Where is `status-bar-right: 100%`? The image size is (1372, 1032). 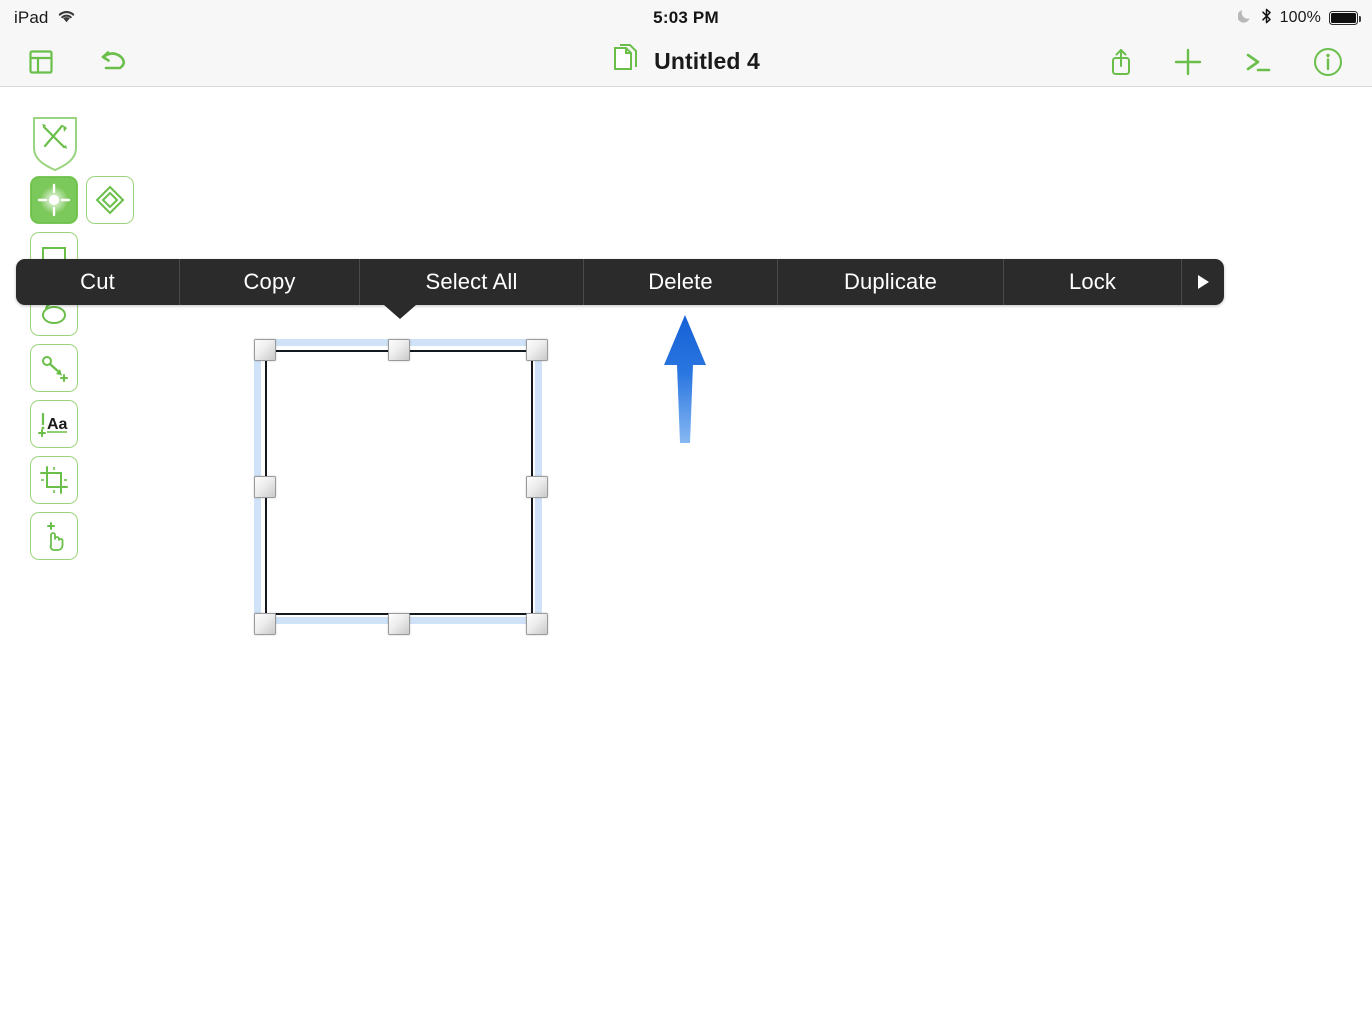
status-bar-right: 100% is located at coordinates (1299, 18).